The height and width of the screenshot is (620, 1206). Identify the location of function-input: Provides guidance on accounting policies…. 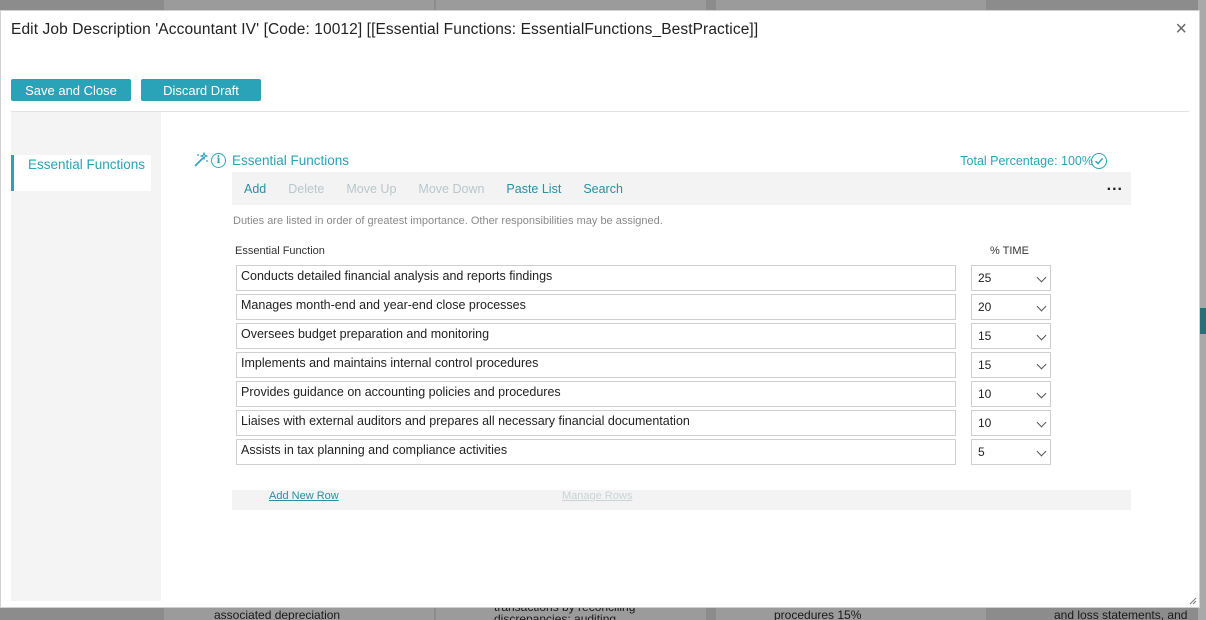
(596, 394).